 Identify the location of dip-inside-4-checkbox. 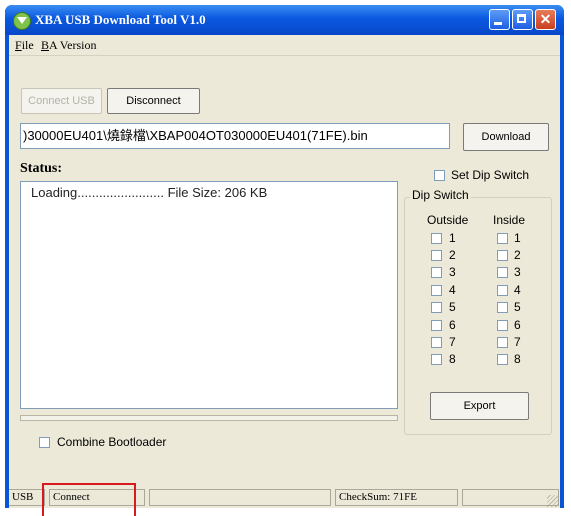
(502, 290).